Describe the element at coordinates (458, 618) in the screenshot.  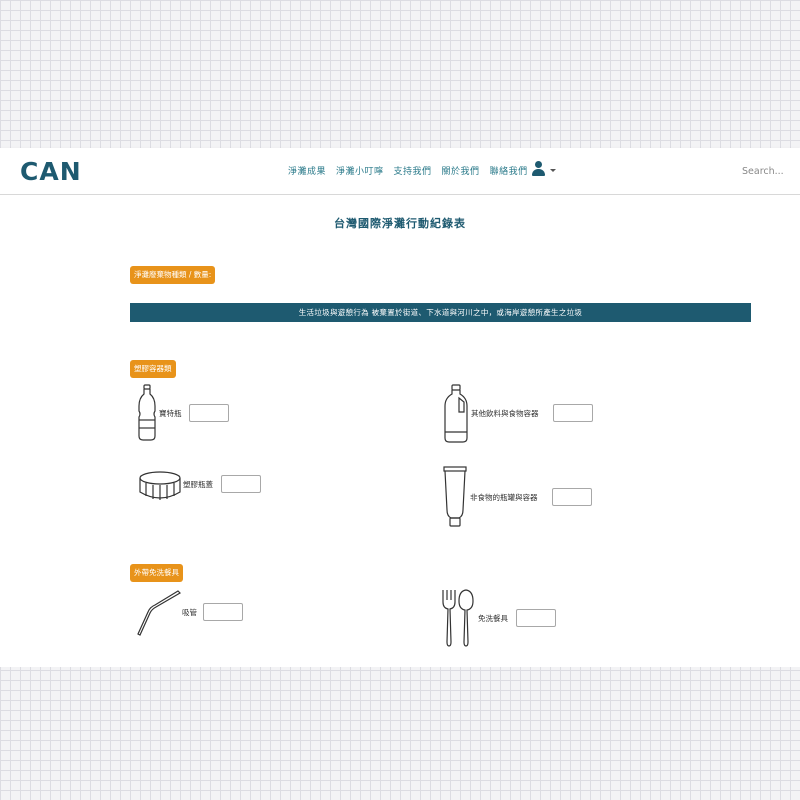
I see `fork-spoon-icon` at that location.